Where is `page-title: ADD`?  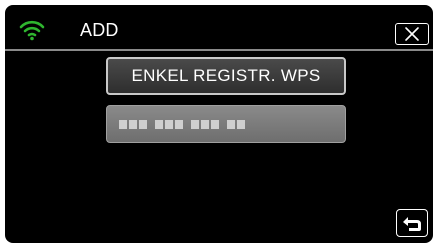 page-title: ADD is located at coordinates (99, 30).